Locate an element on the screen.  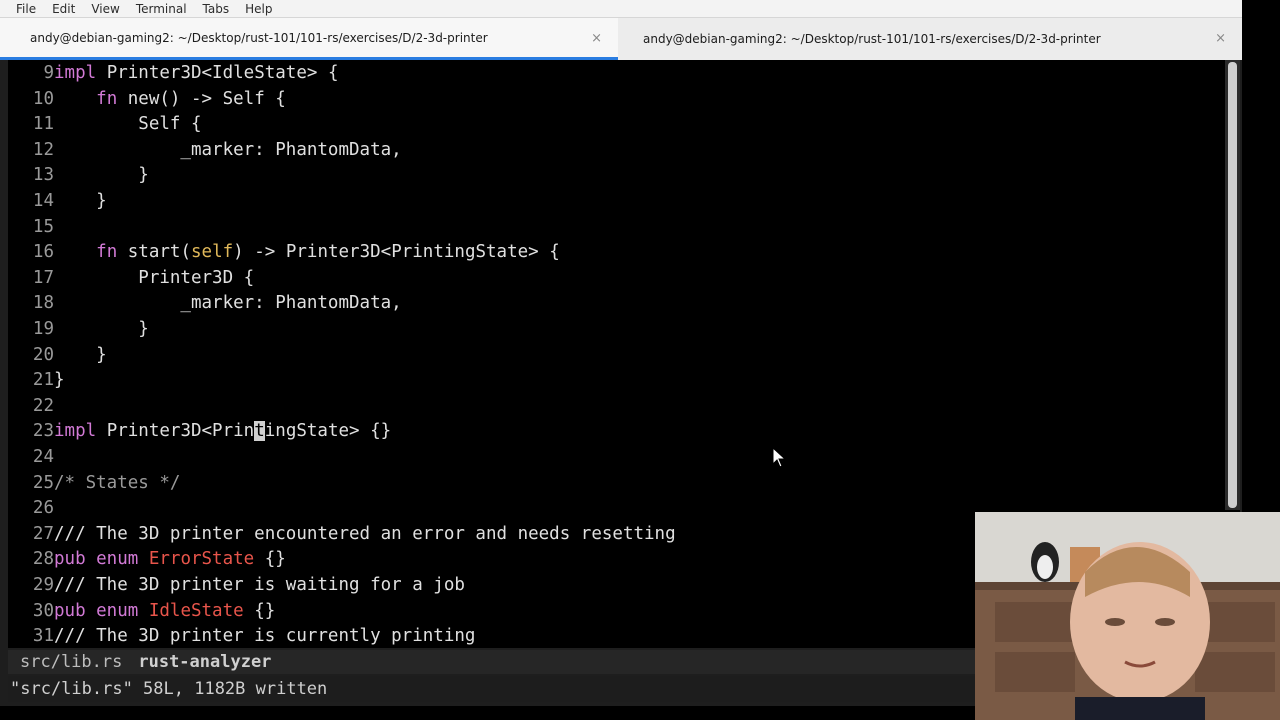
line-number: 21 is located at coordinates (43, 380).